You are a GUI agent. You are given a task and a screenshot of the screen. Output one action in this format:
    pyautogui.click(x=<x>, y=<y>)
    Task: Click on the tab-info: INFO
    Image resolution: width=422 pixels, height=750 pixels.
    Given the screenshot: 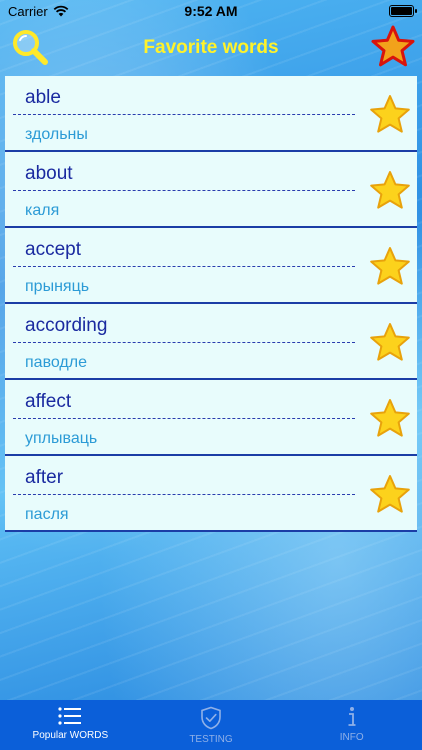 What is the action you would take?
    pyautogui.click(x=351, y=725)
    